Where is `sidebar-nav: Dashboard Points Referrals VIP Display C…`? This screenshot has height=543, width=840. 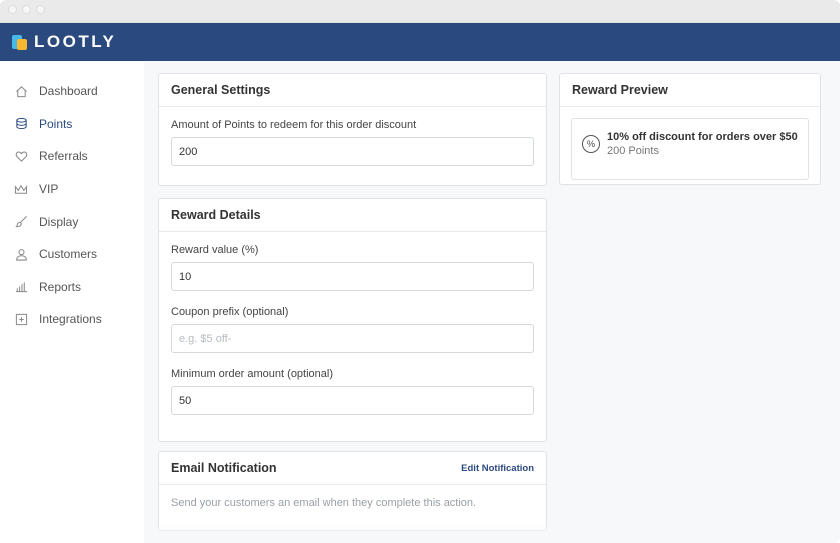
sidebar-nav: Dashboard Points Referrals VIP Display C… is located at coordinates (72, 205).